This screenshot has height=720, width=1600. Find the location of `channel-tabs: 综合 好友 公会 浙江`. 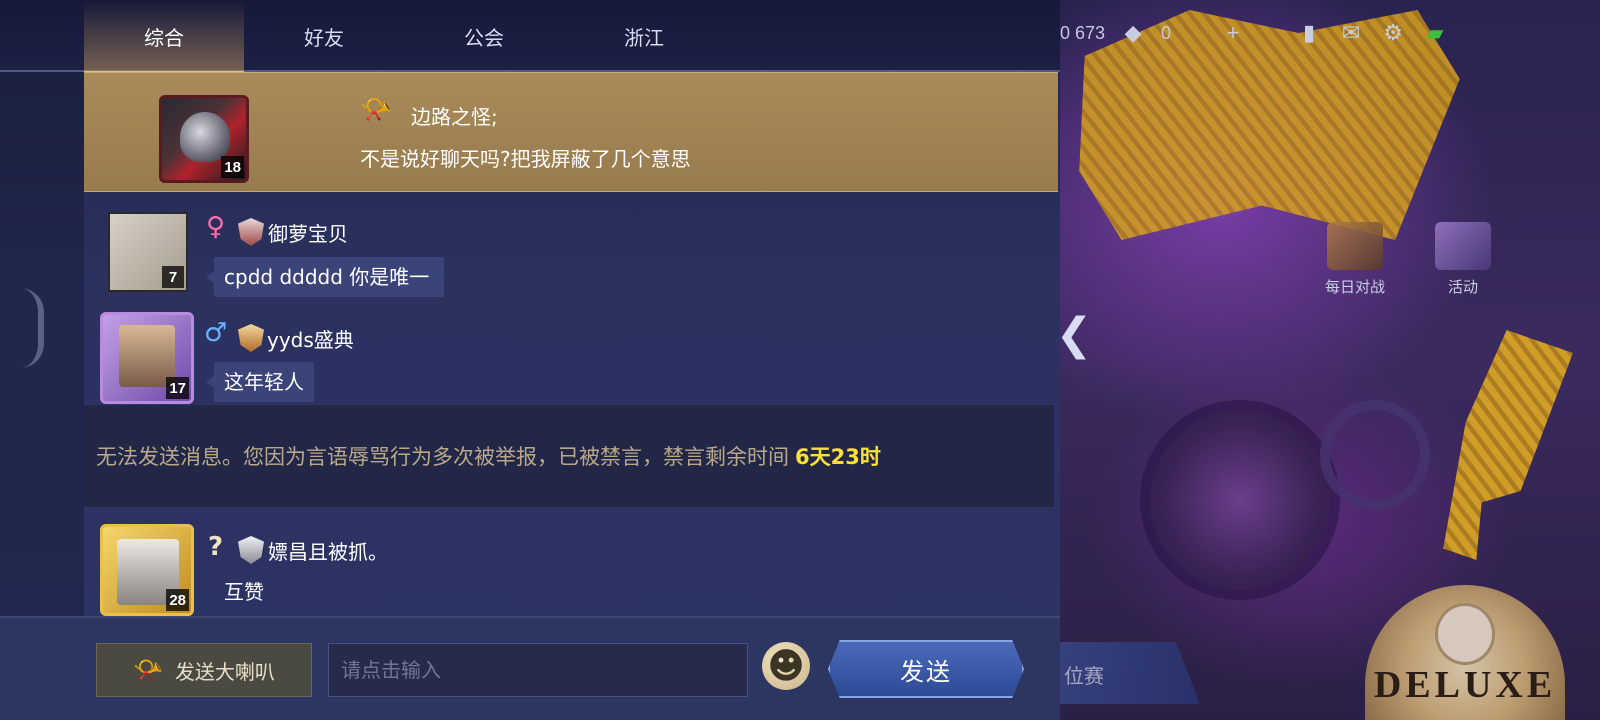

channel-tabs: 综合 好友 公会 浙江 is located at coordinates (530, 37).